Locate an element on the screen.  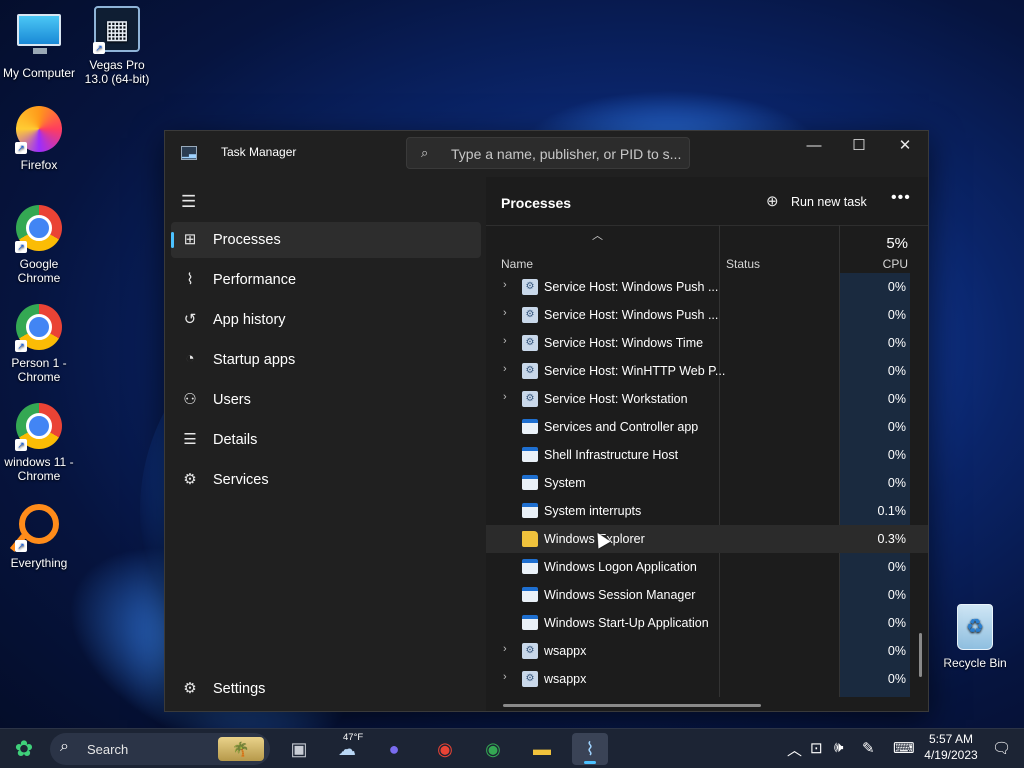
process-row: System 0% is located at coordinates (707, 483).